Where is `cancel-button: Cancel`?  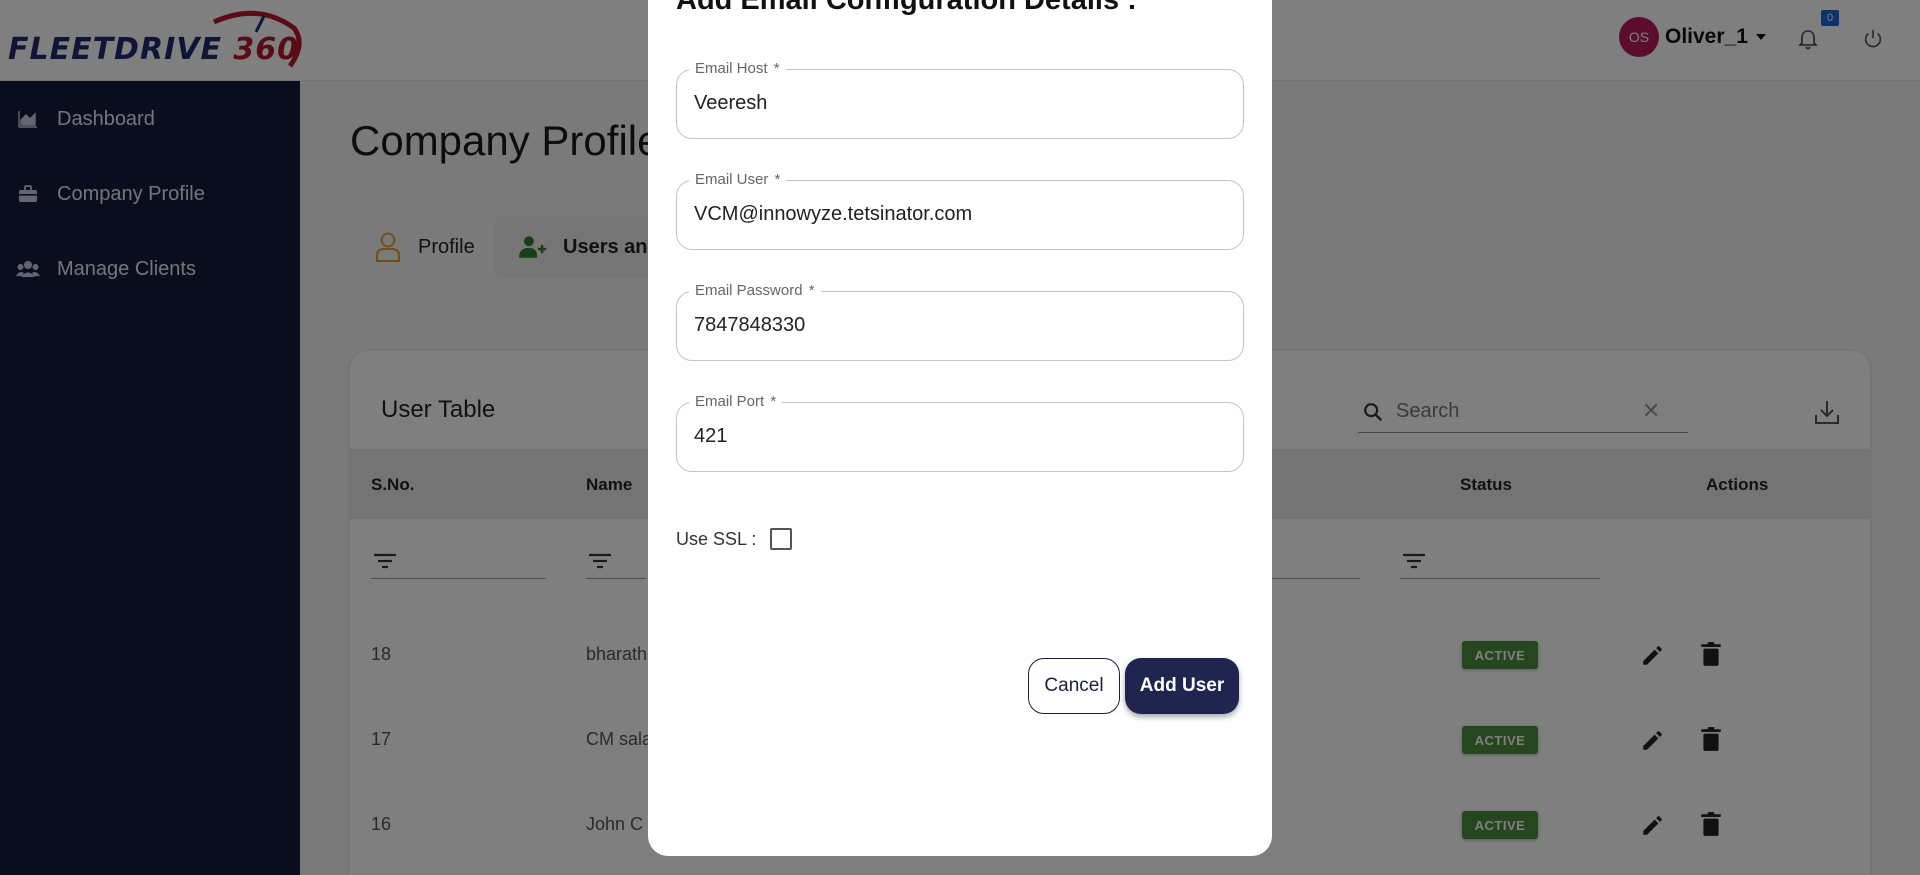
cancel-button: Cancel is located at coordinates (1074, 686).